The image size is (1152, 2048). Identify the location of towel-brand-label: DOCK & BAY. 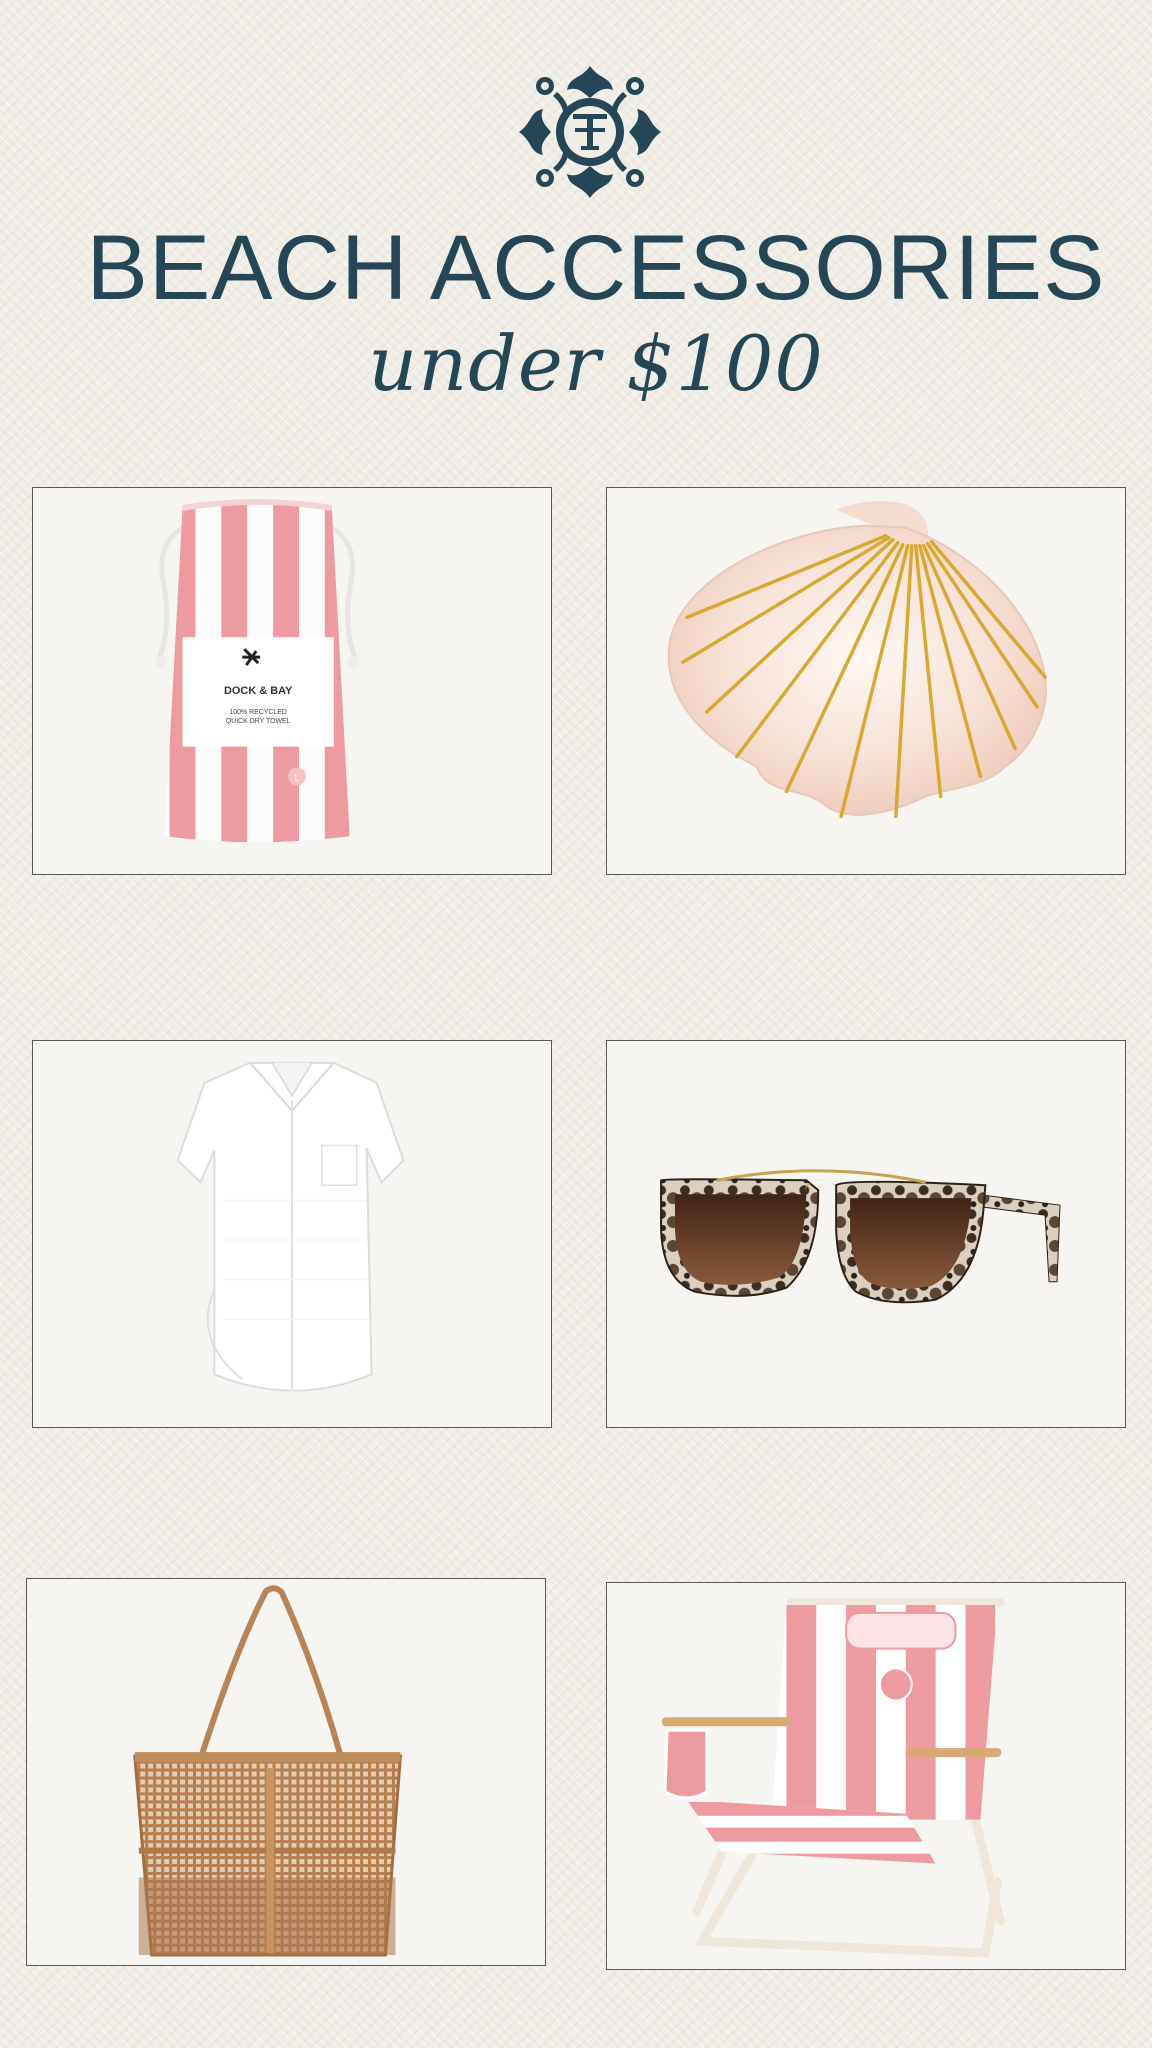
(258, 691).